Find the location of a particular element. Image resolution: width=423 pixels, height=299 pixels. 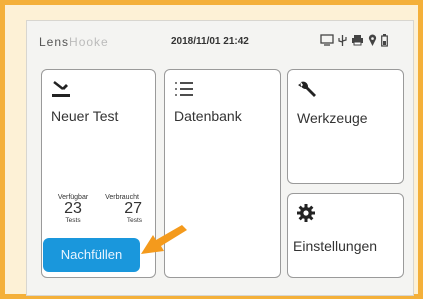

printer-icon is located at coordinates (357, 40).